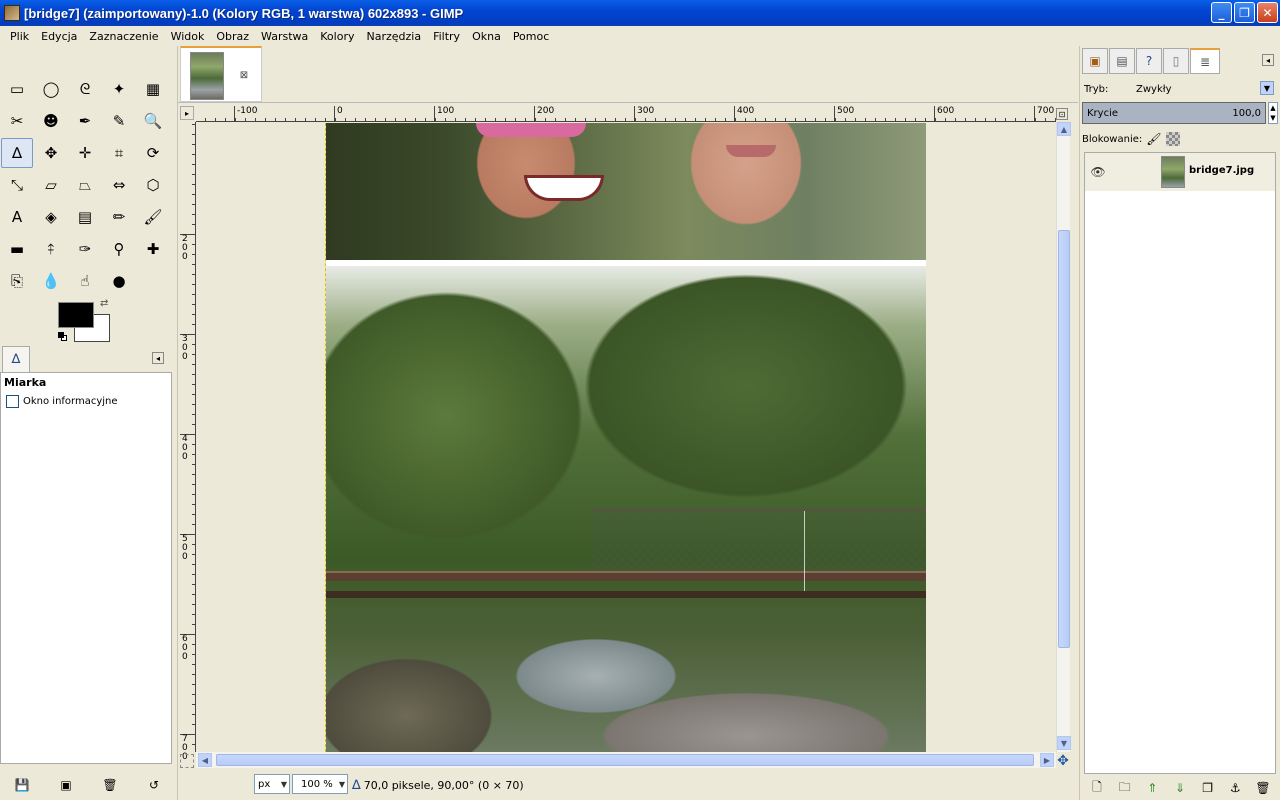  Describe the element at coordinates (16, 359) in the screenshot. I see `tab-tool-options: ∆` at that location.